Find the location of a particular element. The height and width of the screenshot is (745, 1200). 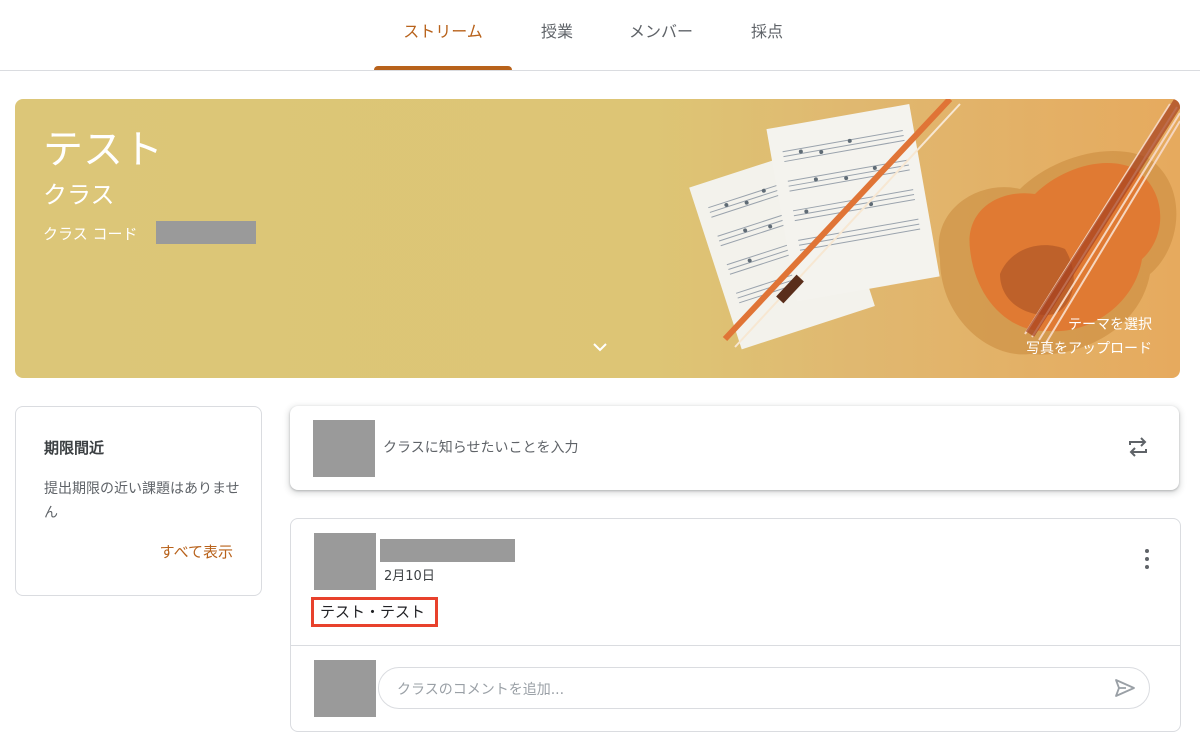

top-nav: ストリーム 授業 メンバー 採点 is located at coordinates (600, 35).